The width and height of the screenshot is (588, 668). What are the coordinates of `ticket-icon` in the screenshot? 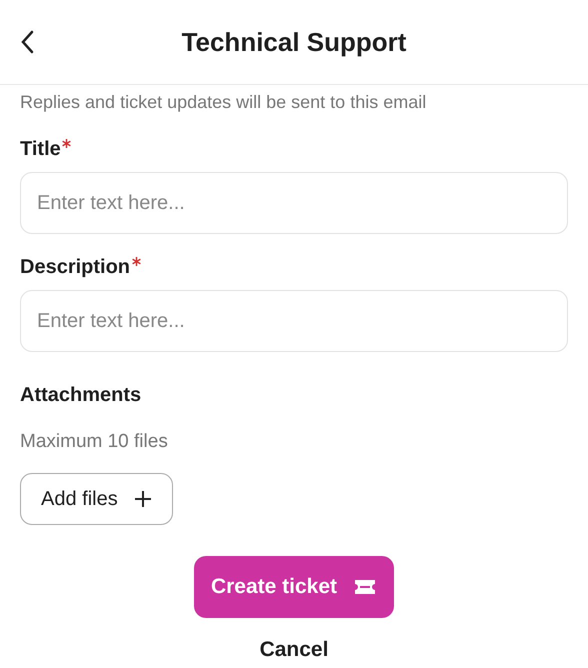 It's located at (365, 586).